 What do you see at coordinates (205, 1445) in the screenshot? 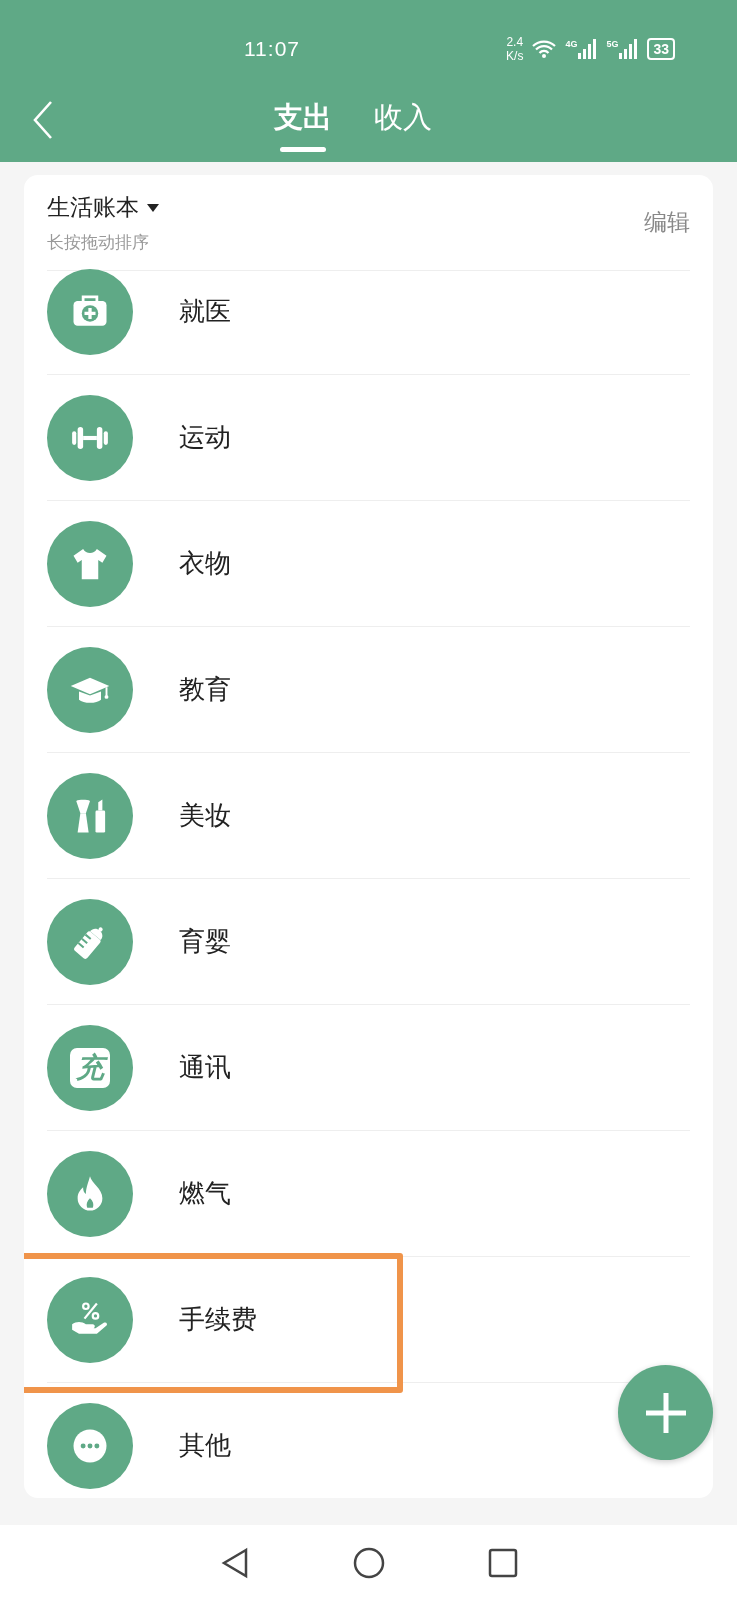
I see `category-label: 其他` at bounding box center [205, 1445].